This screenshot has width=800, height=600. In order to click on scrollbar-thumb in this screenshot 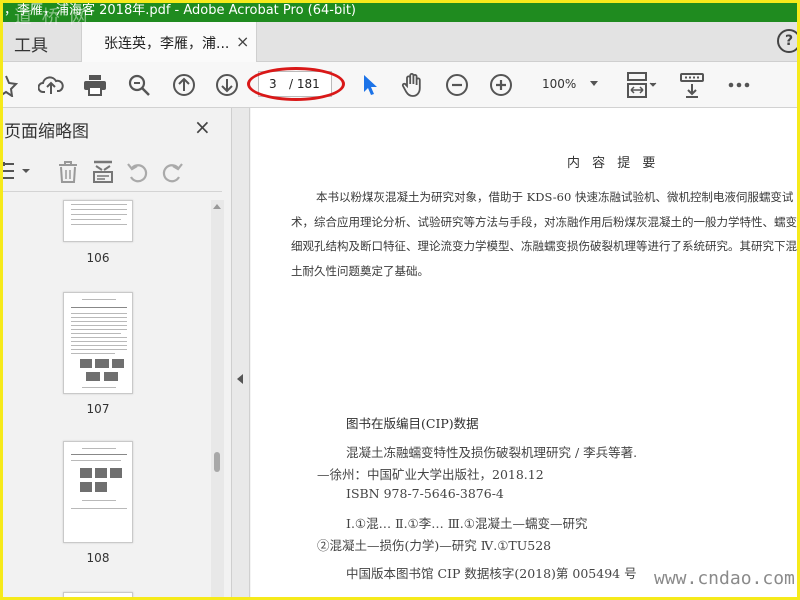, I will do `click(217, 462)`.